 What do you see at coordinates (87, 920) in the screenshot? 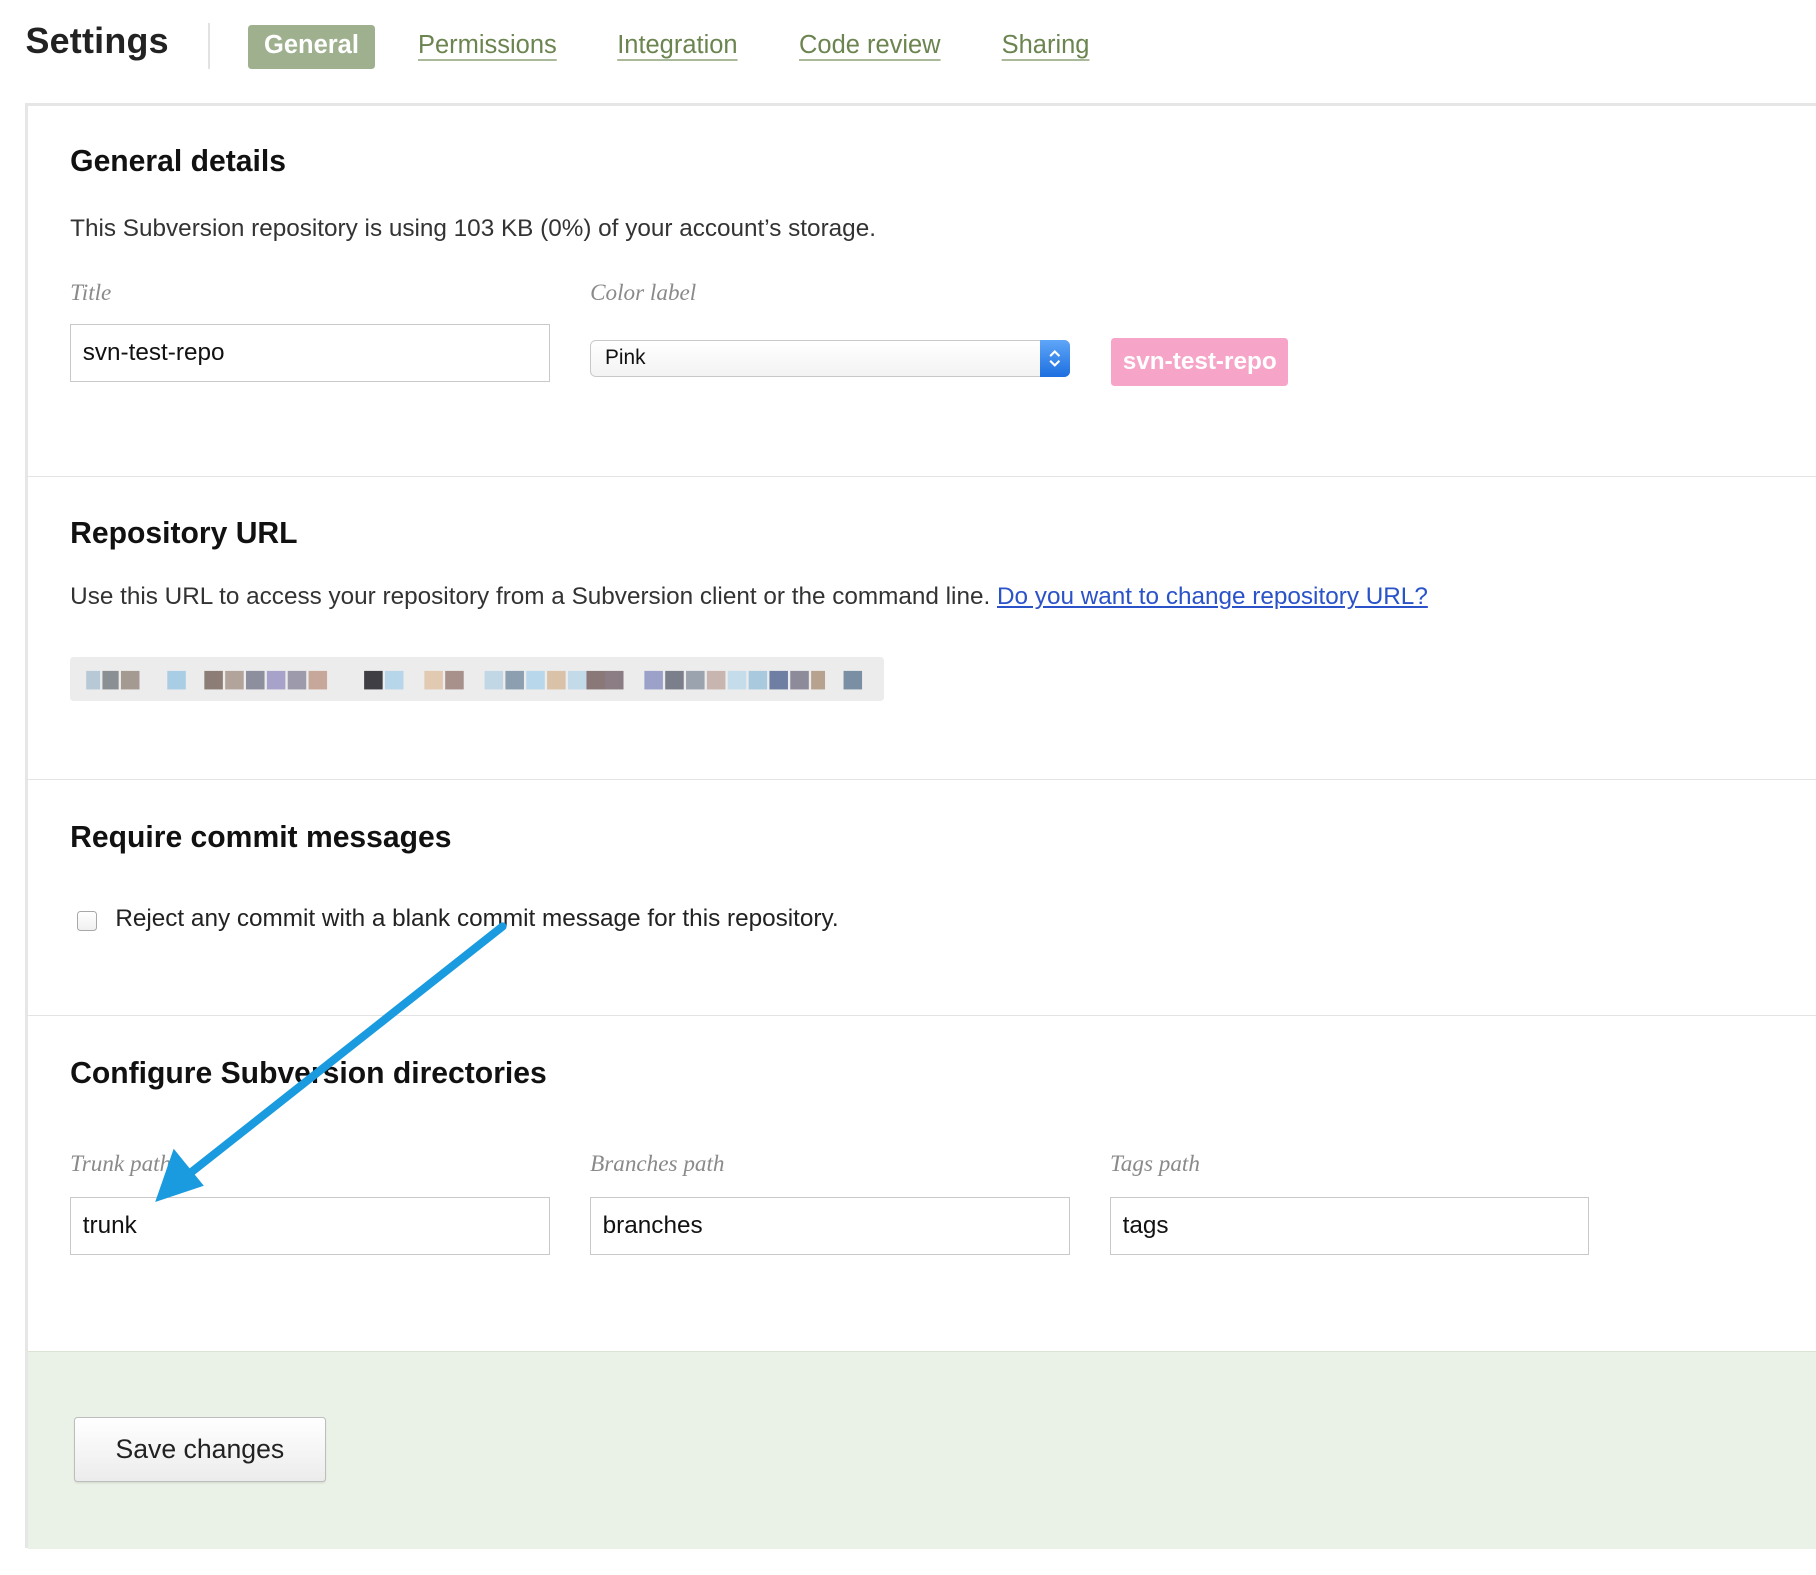
I see `reject-blank-commit-checkbox` at bounding box center [87, 920].